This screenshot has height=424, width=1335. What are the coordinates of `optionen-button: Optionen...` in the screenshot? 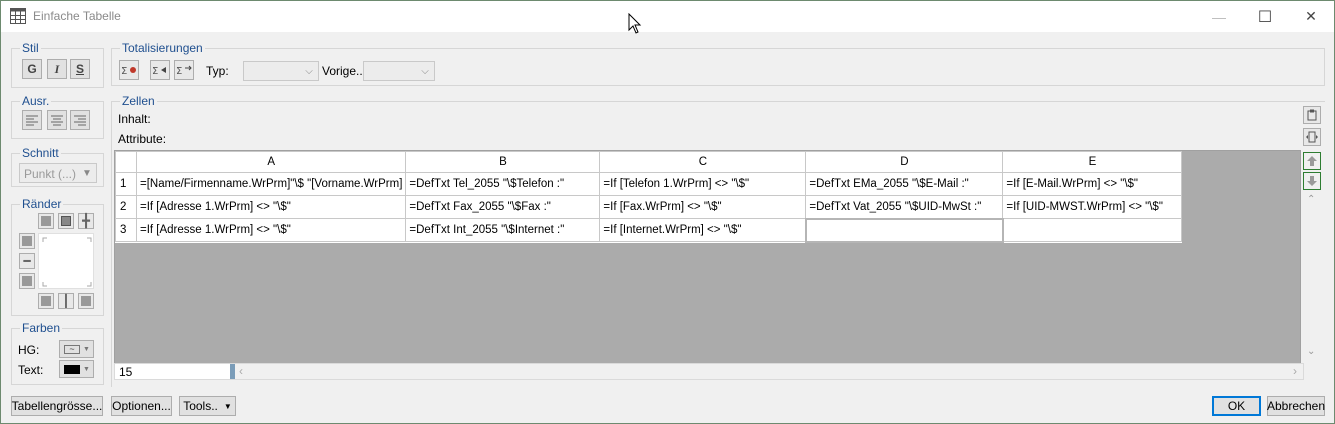 It's located at (141, 406).